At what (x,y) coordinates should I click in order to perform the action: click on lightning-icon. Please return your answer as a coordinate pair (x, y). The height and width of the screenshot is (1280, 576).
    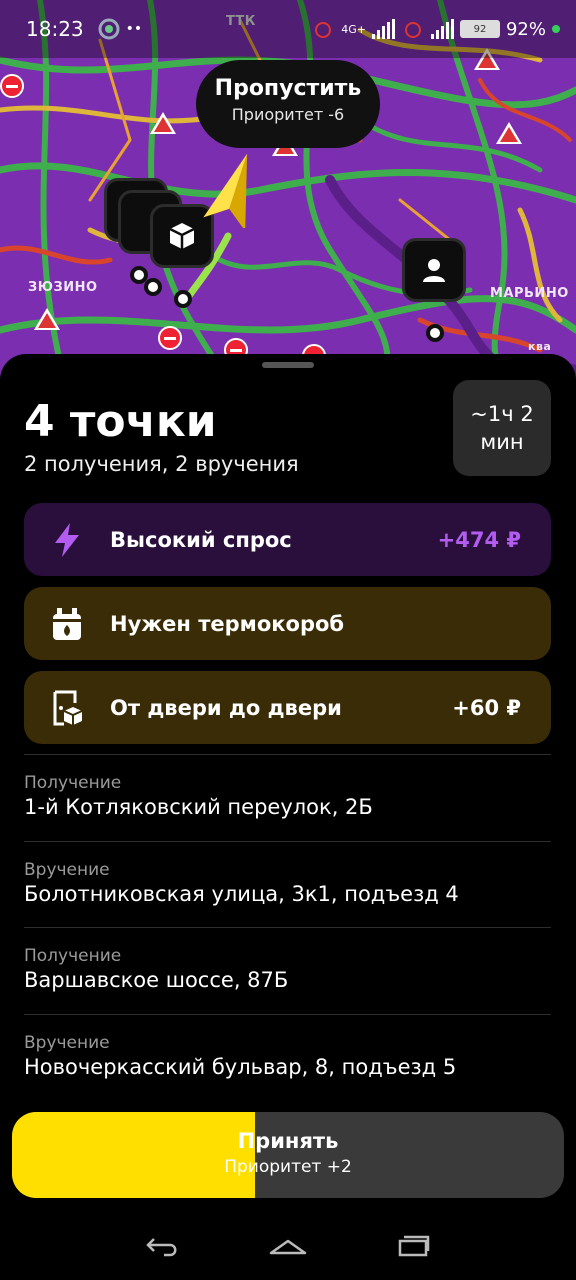
    Looking at the image, I should click on (67, 539).